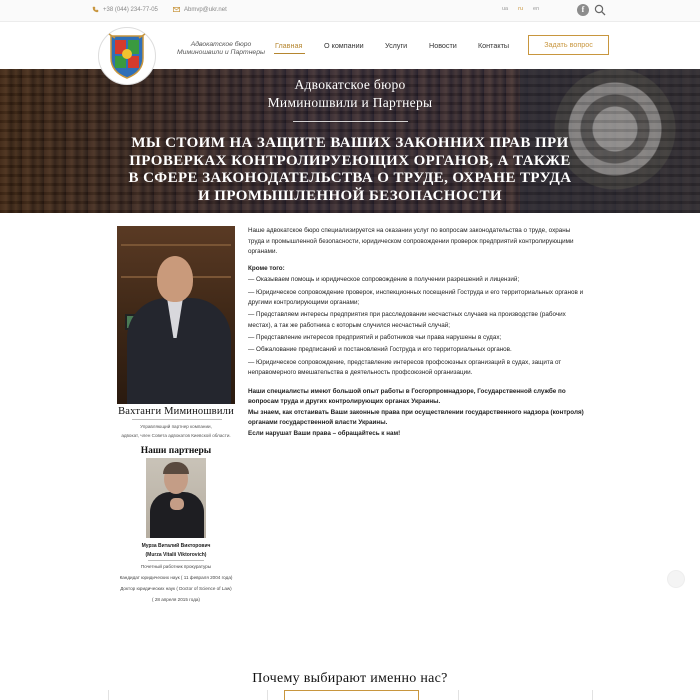  Describe the element at coordinates (289, 53) in the screenshot. I see `nav-active-indicator` at that location.